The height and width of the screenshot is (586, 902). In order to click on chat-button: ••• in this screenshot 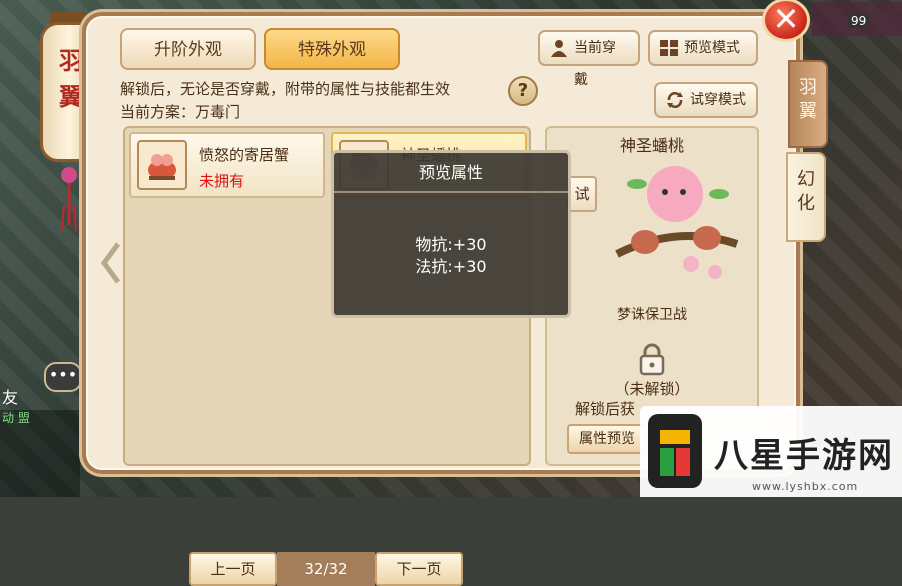, I will do `click(63, 377)`.